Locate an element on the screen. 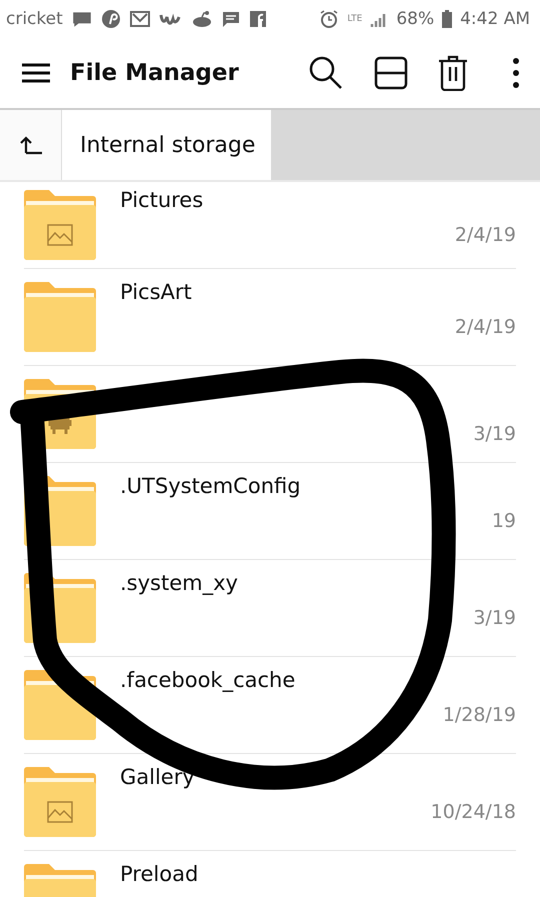 The image size is (540, 897). file-row: 3/19 is located at coordinates (270, 413).